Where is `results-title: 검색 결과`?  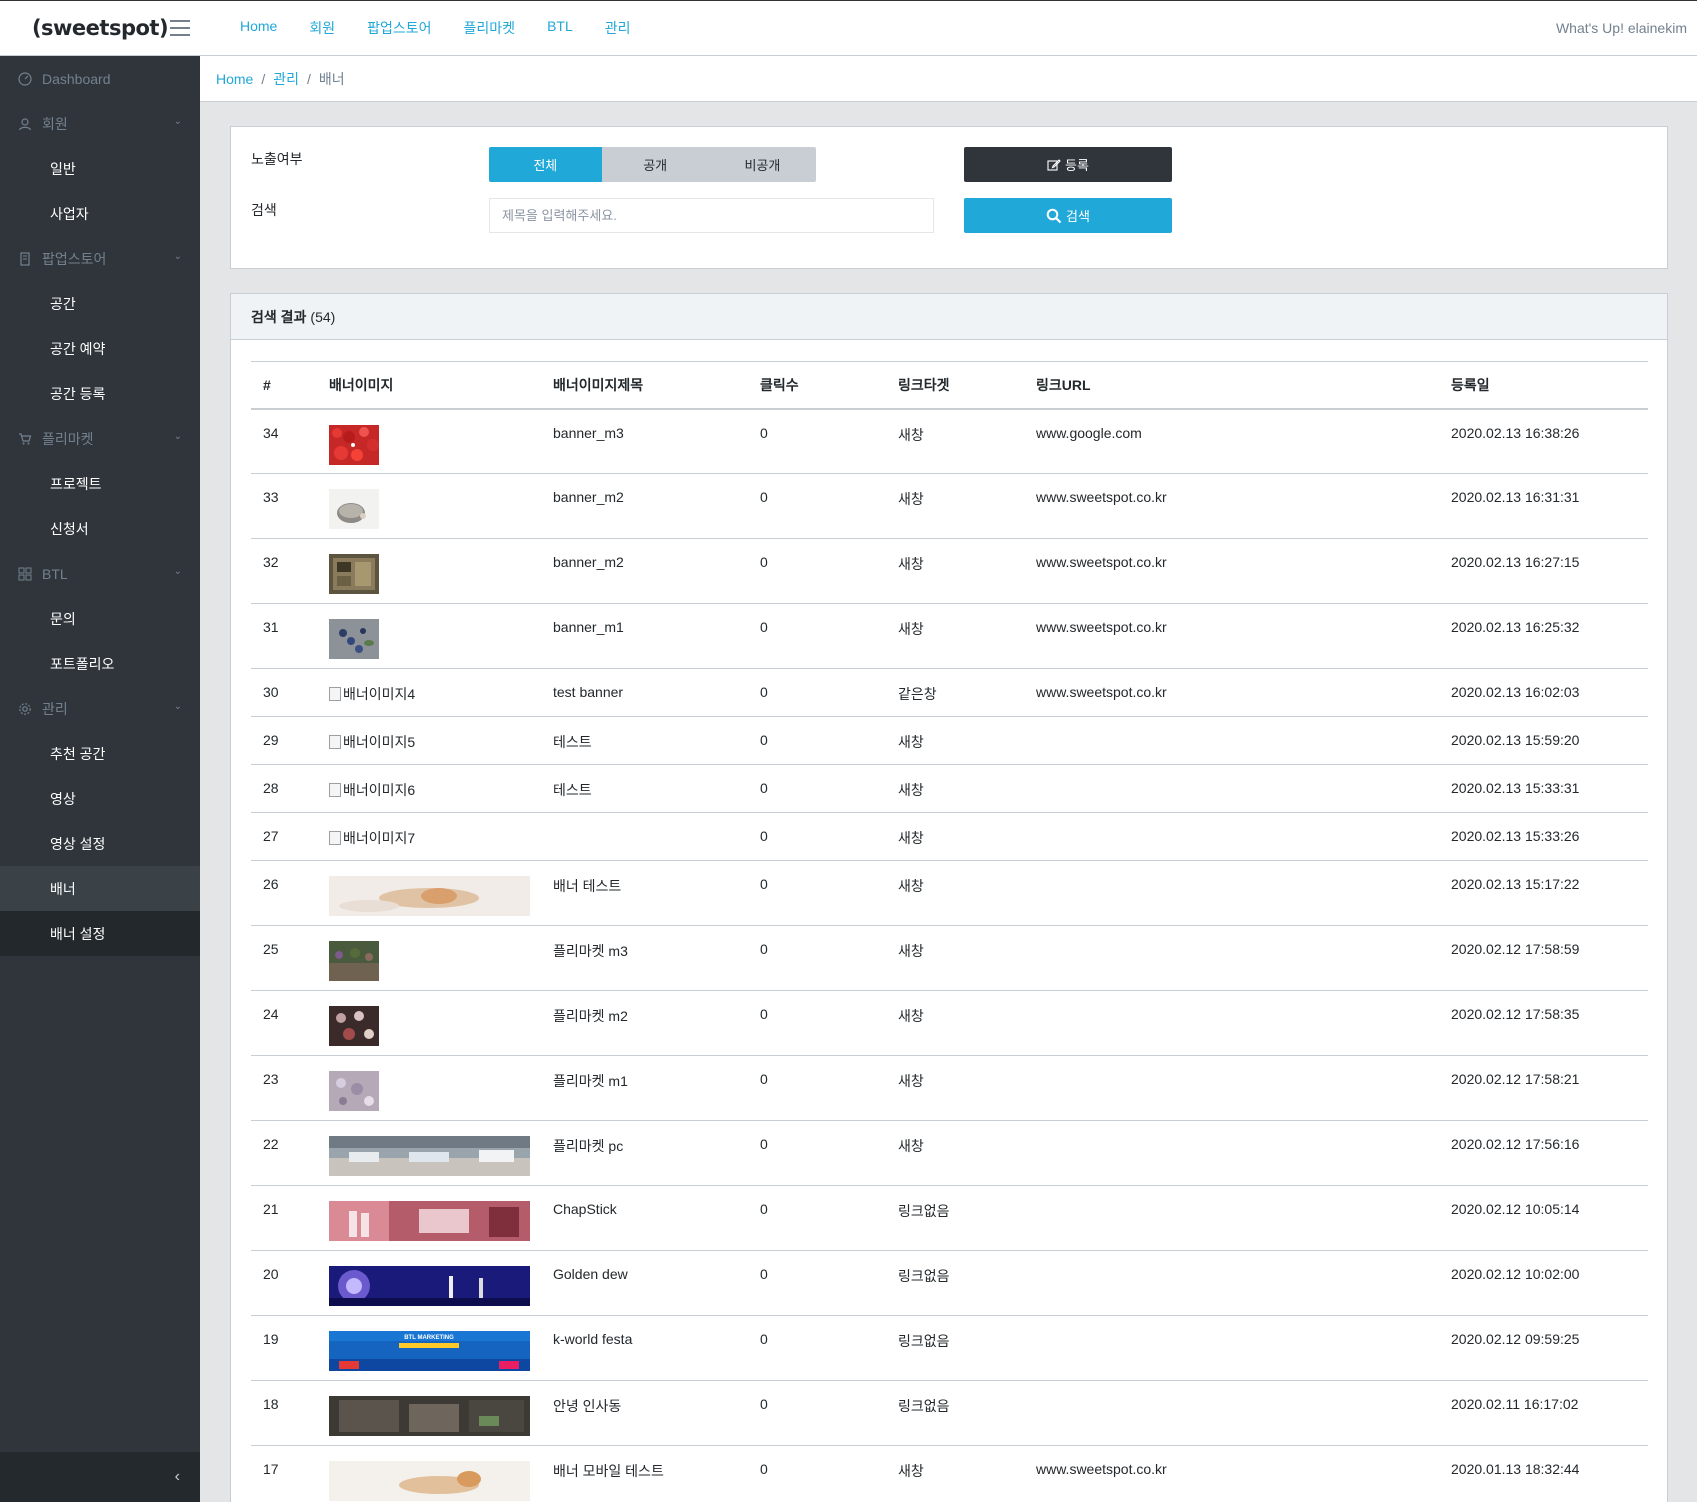
results-title: 검색 결과 is located at coordinates (279, 316).